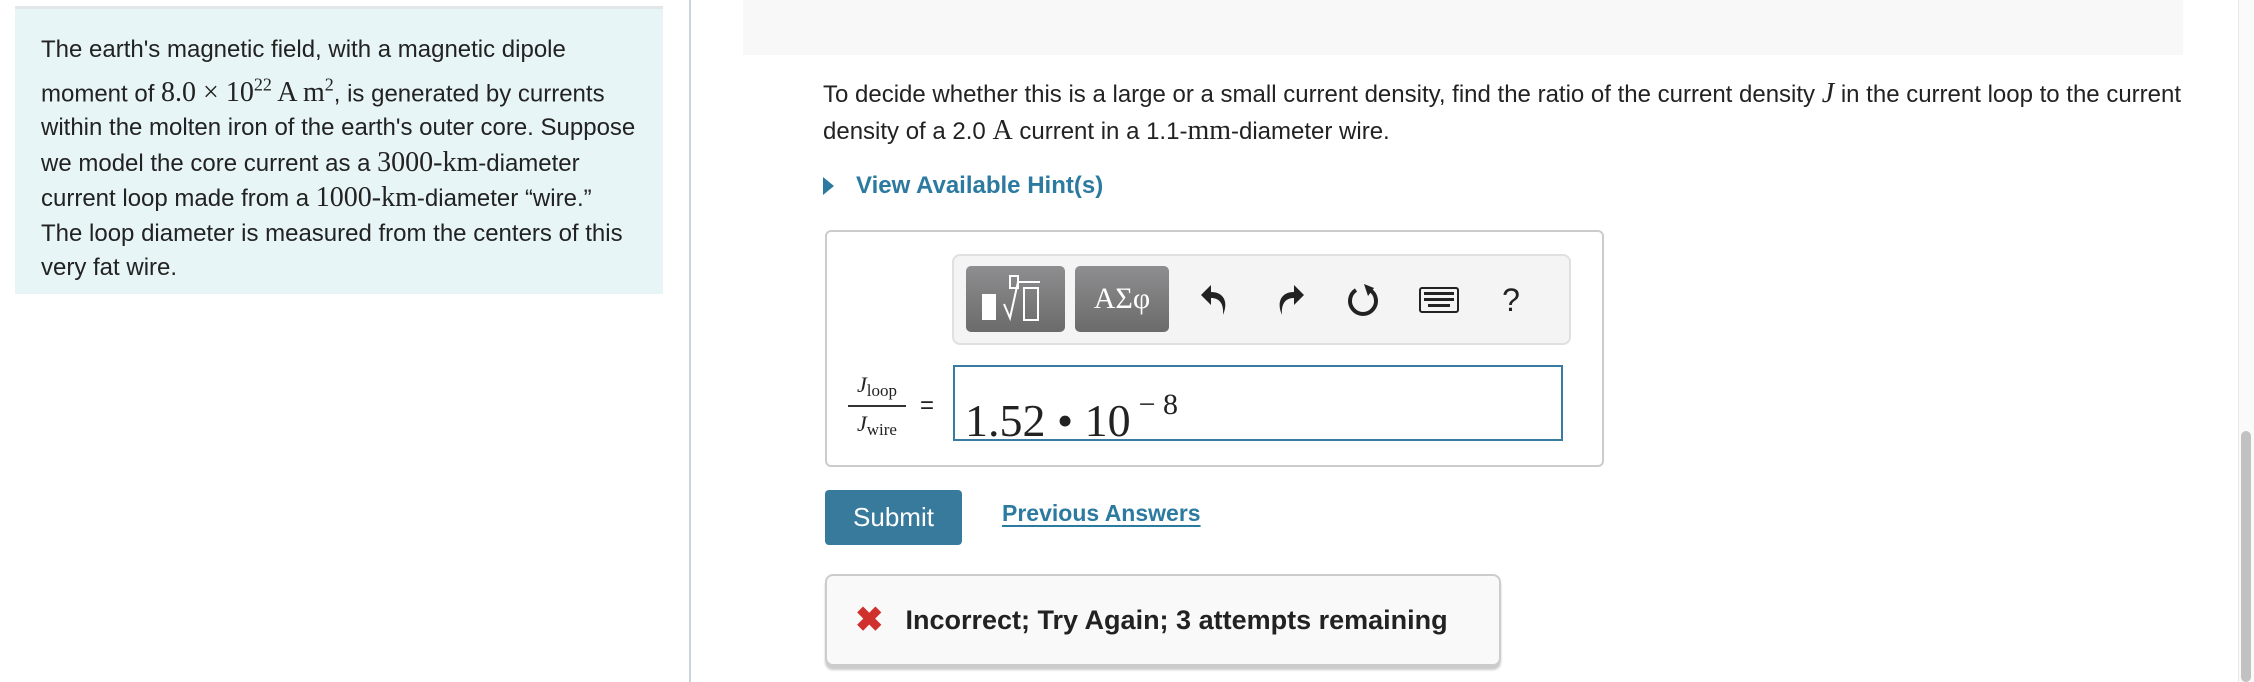 Image resolution: width=2254 pixels, height=682 pixels. Describe the element at coordinates (1002, 130) in the screenshot. I see `unit-amp: A` at that location.